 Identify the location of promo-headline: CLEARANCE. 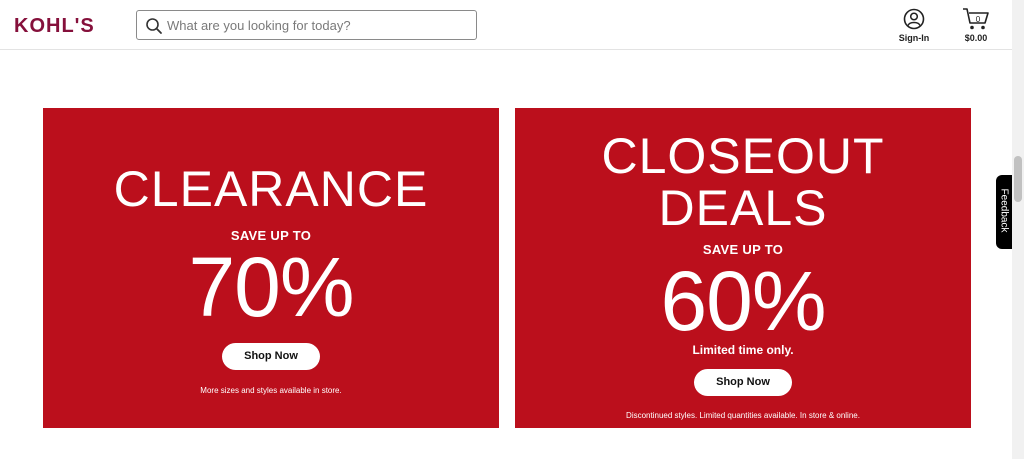
(271, 189).